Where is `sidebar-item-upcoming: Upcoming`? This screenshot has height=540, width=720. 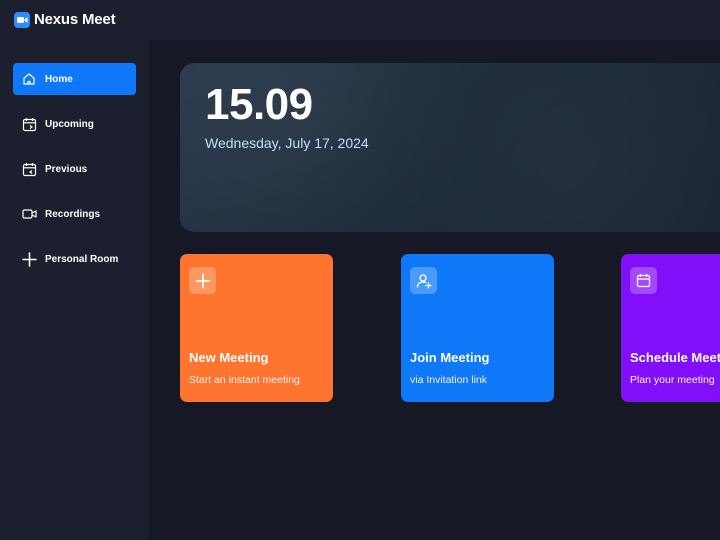 sidebar-item-upcoming: Upcoming is located at coordinates (74, 124).